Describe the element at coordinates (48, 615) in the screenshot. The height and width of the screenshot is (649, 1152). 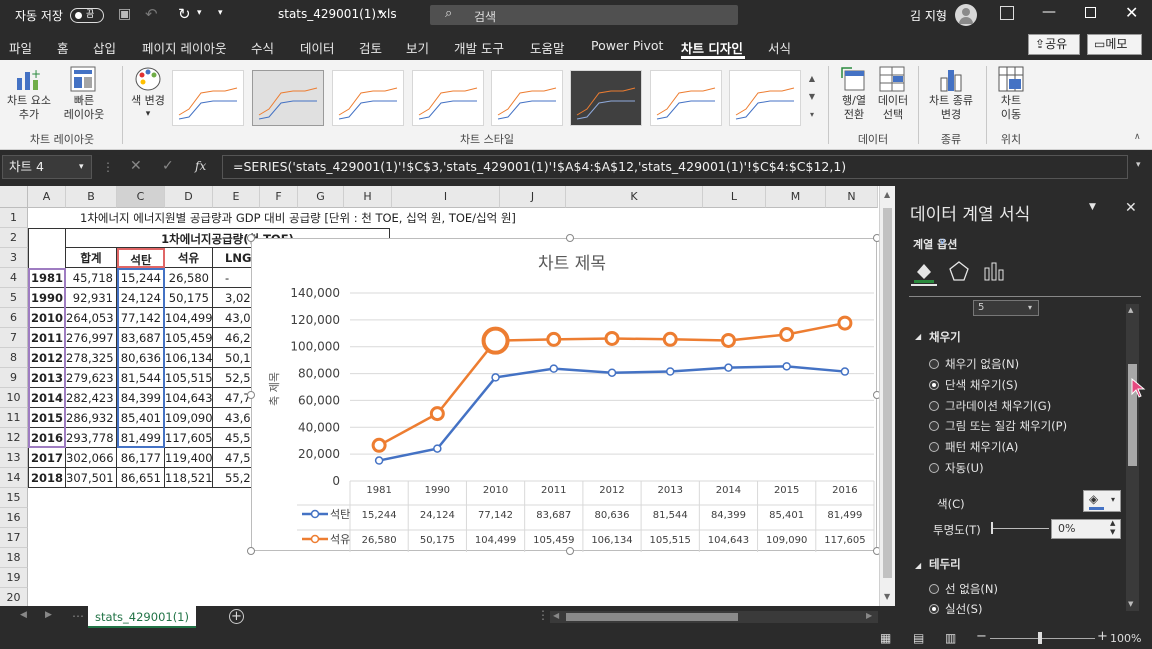
I see `next-sheet-icon: ▶` at that location.